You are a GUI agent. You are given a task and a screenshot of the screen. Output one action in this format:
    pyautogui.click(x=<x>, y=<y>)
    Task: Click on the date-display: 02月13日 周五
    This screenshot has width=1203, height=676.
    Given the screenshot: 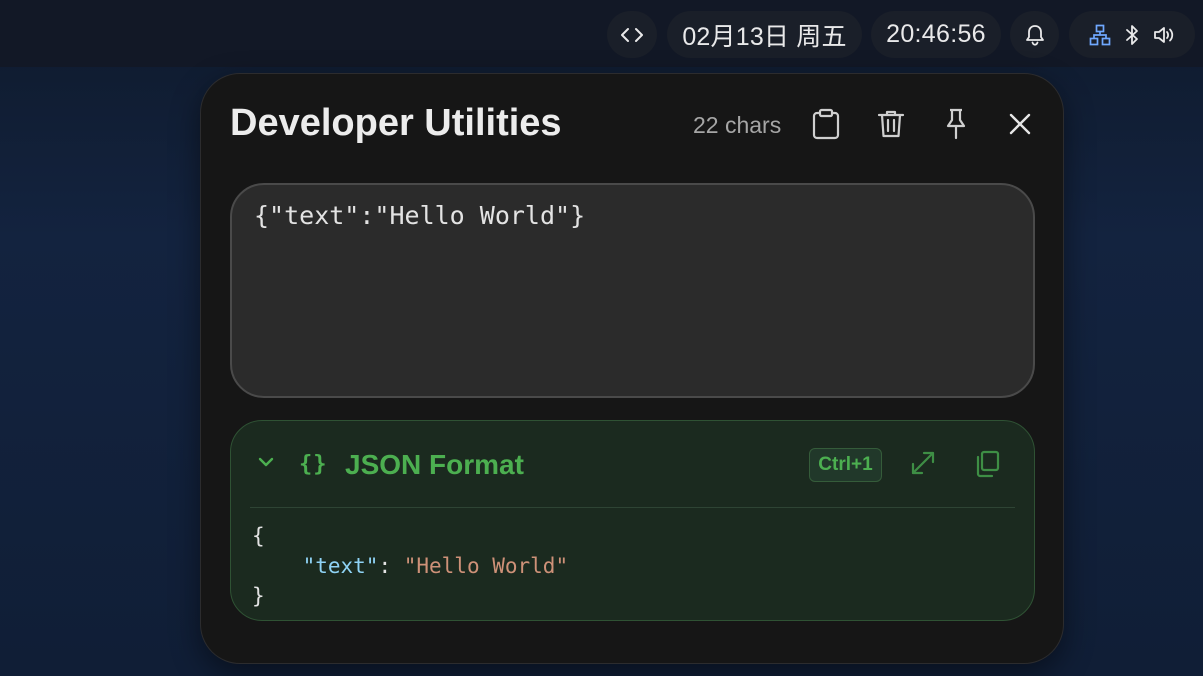 What is the action you would take?
    pyautogui.click(x=764, y=34)
    